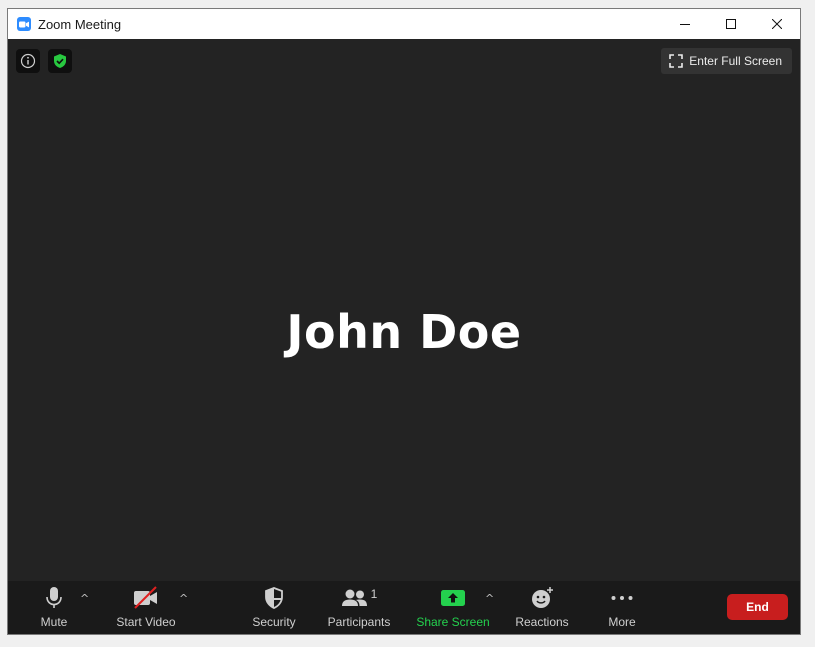 This screenshot has height=647, width=815. Describe the element at coordinates (54, 622) in the screenshot. I see `mute-label: Mute` at that location.